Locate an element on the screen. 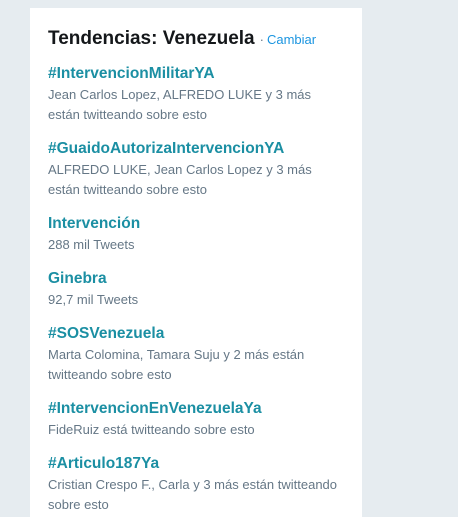 This screenshot has height=517, width=458. trend-item: Intervención 288 mil Tweets is located at coordinates (196, 234).